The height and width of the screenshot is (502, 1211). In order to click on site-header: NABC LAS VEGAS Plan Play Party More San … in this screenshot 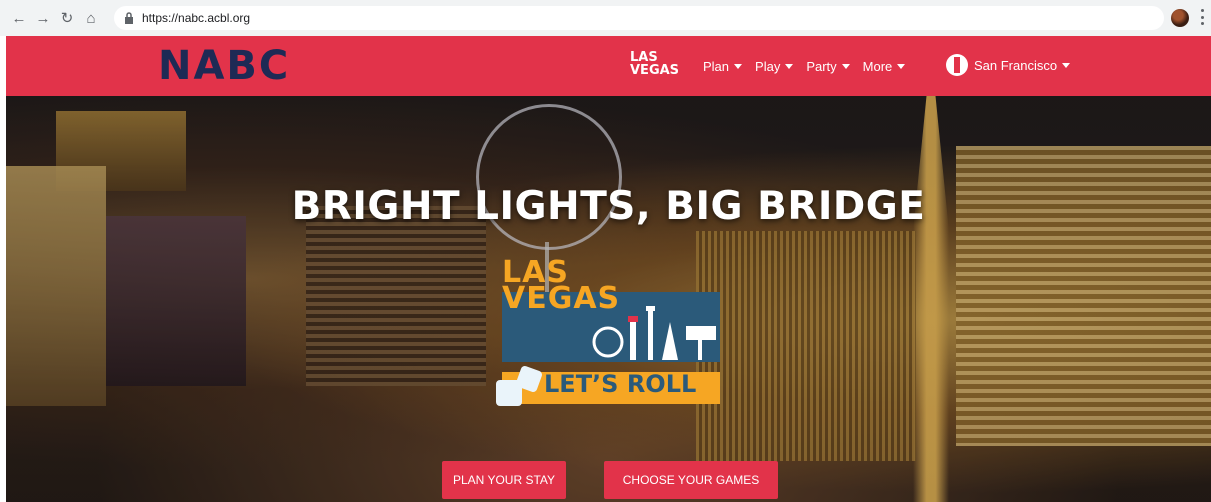, I will do `click(608, 66)`.